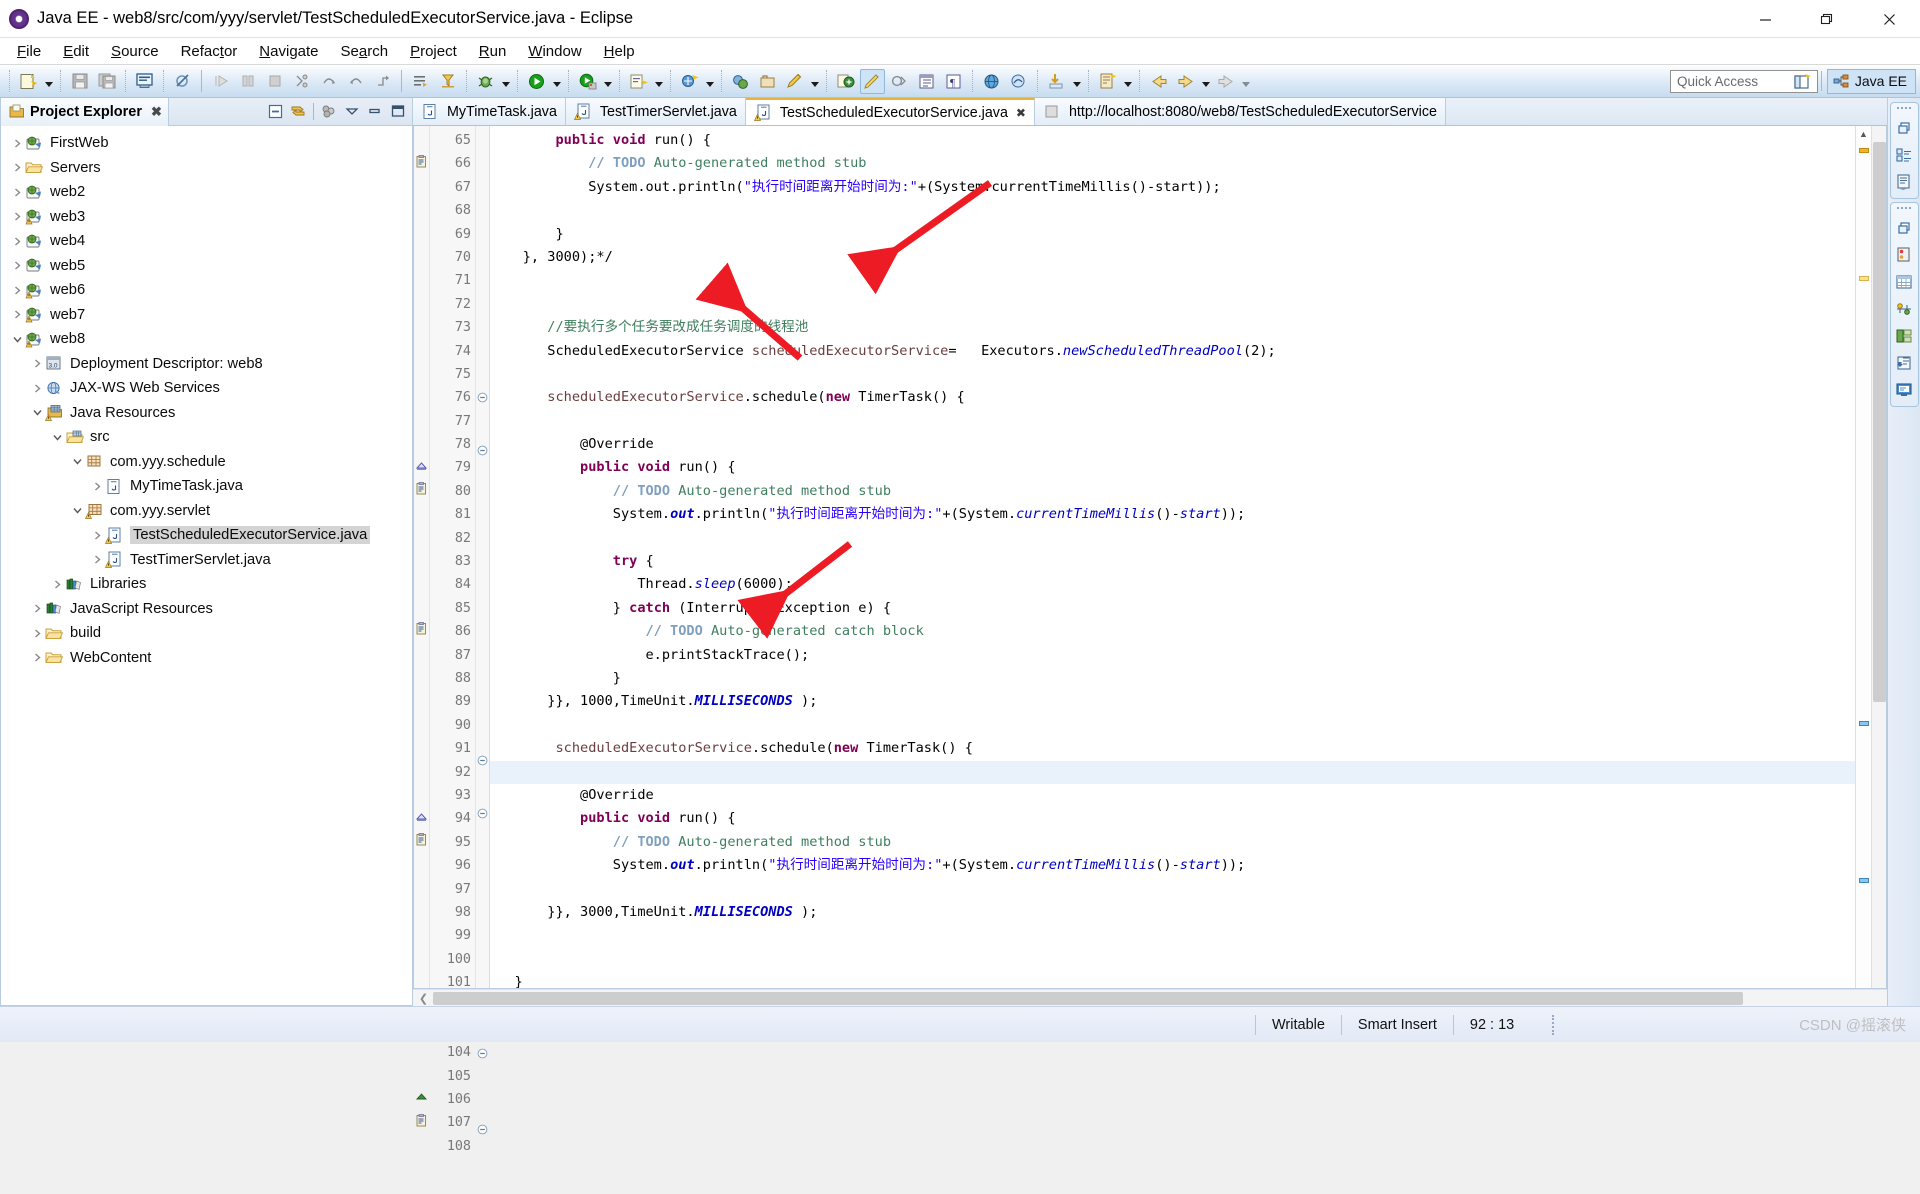 Image resolution: width=1920 pixels, height=1194 pixels. I want to click on toggle-block-selection-icon, so click(420, 81).